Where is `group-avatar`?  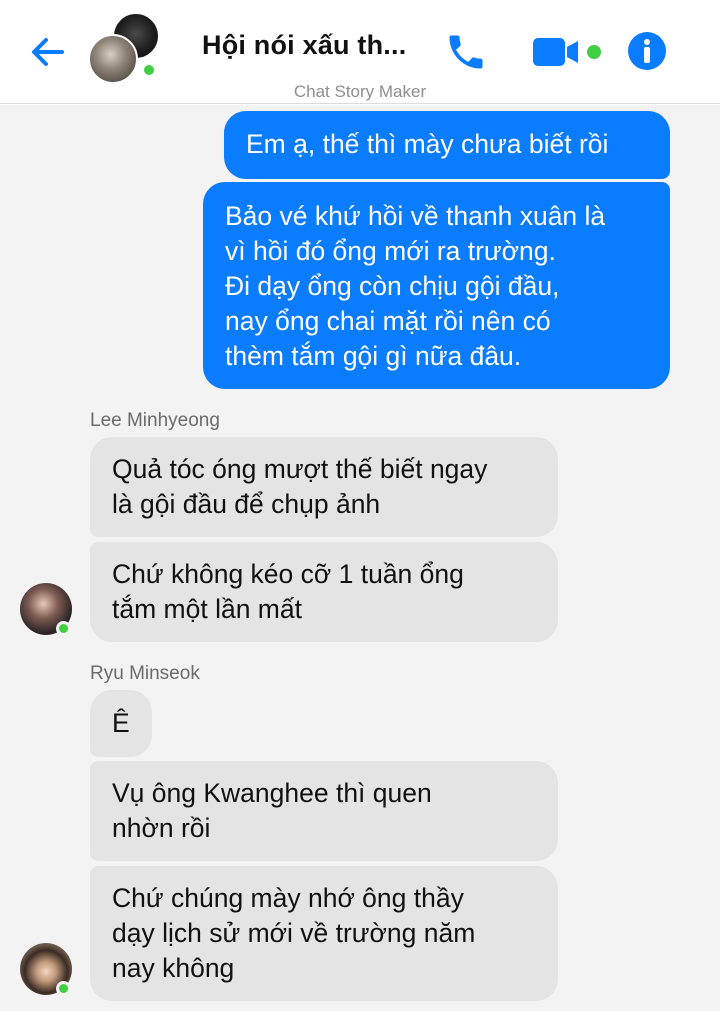
group-avatar is located at coordinates (126, 48).